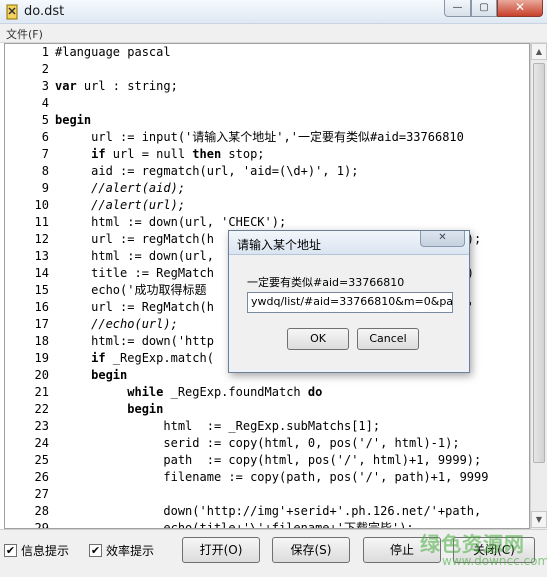 The image size is (547, 577). I want to click on line-number: 16, so click(41, 307).